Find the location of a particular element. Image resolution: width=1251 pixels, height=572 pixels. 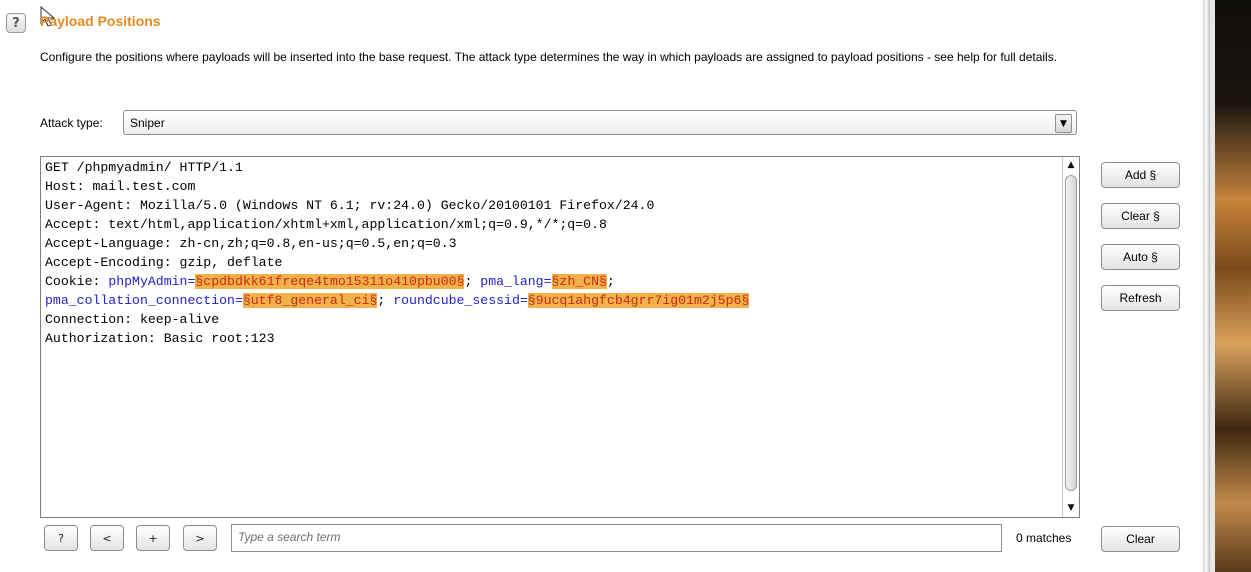

search-add-button: + is located at coordinates (153, 538).